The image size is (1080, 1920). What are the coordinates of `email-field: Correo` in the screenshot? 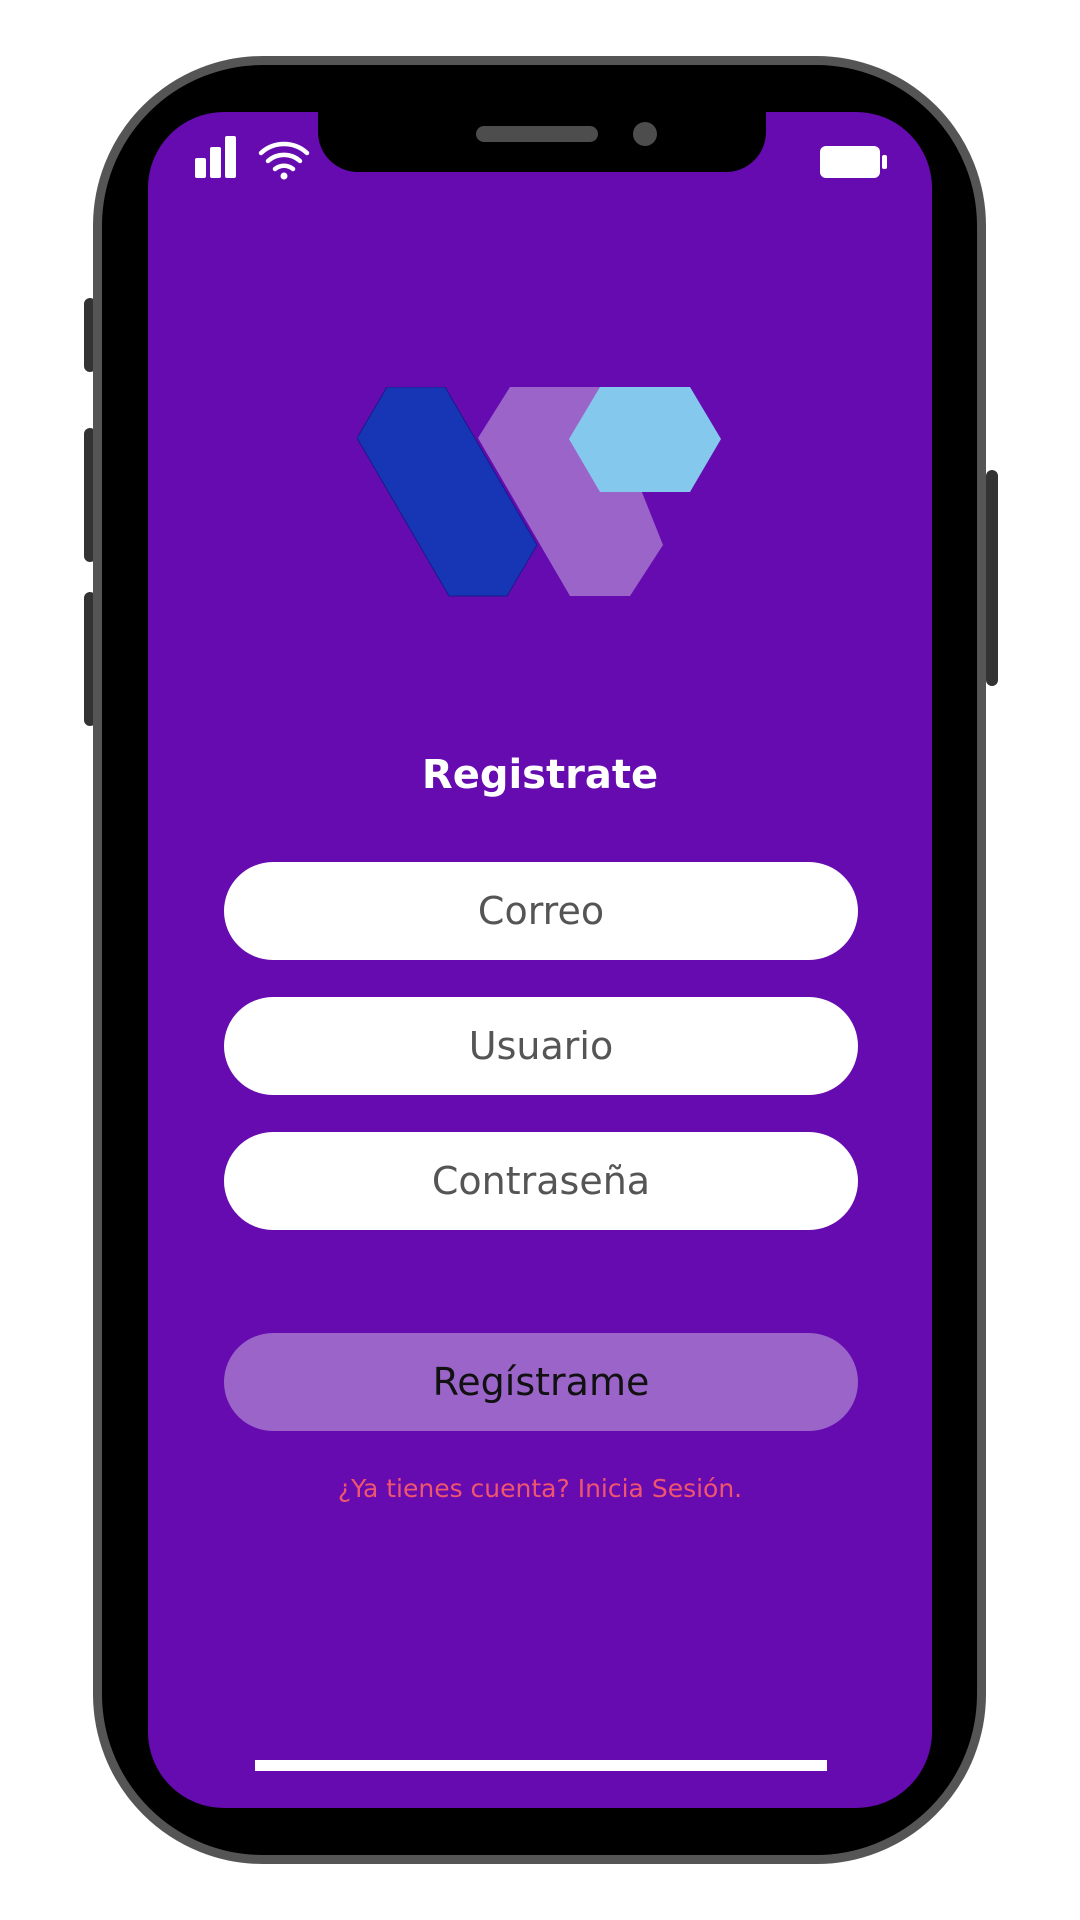 It's located at (541, 911).